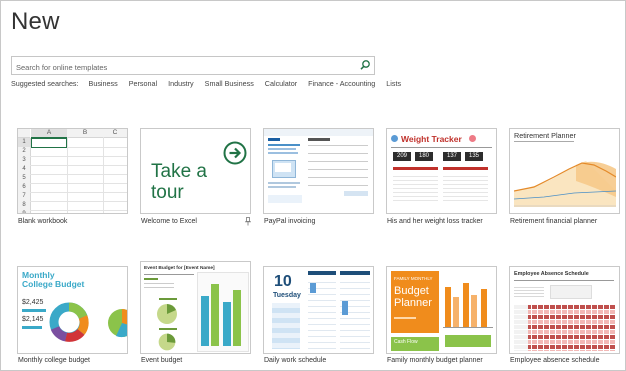  I want to click on blank-workbook-thumbnail: A B C 1 2 3 4 5 6 7 8 9, so click(72, 171).